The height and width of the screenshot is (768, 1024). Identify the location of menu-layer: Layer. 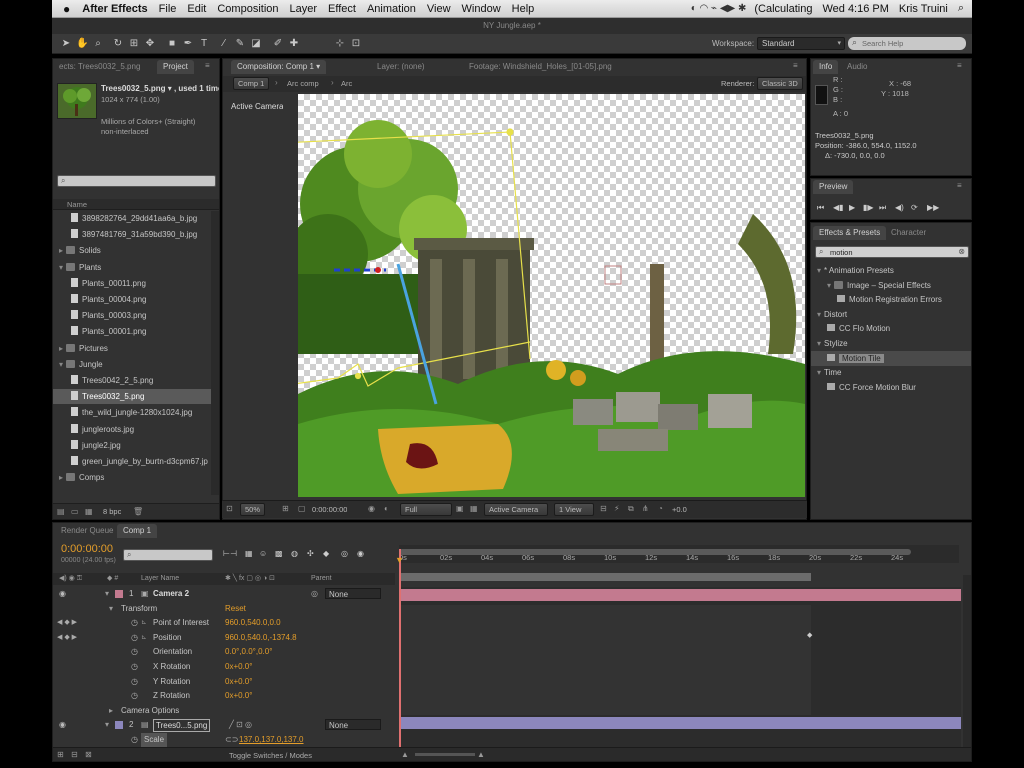
(304, 9).